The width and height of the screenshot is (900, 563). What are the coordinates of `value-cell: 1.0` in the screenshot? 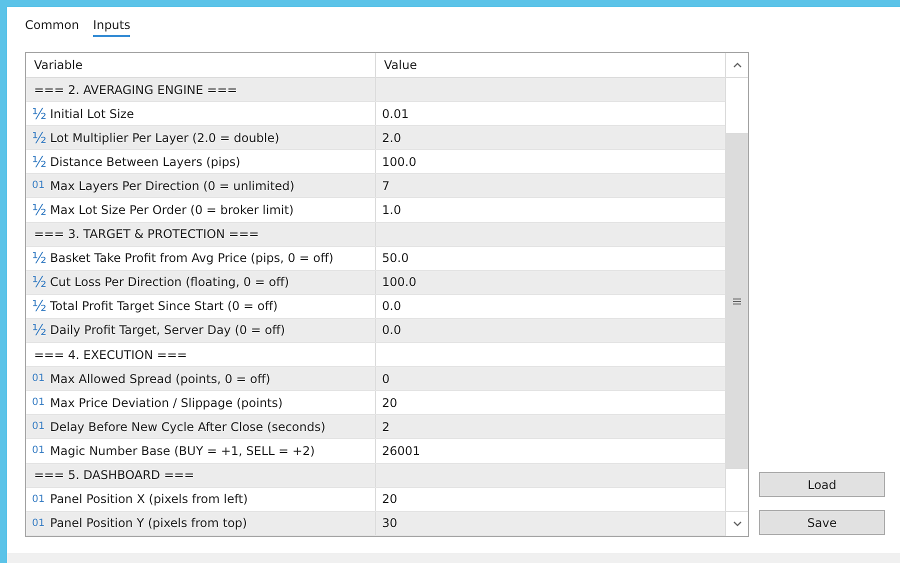 It's located at (392, 210).